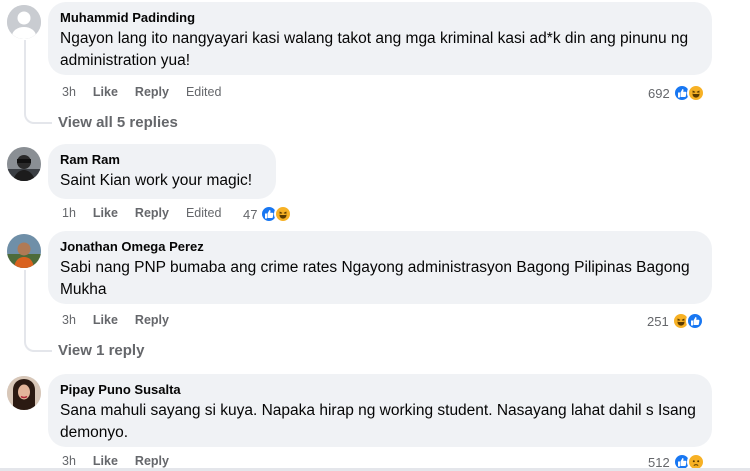 Image resolution: width=750 pixels, height=471 pixels. Describe the element at coordinates (676, 93) in the screenshot. I see `reaction-summary: 692` at that location.